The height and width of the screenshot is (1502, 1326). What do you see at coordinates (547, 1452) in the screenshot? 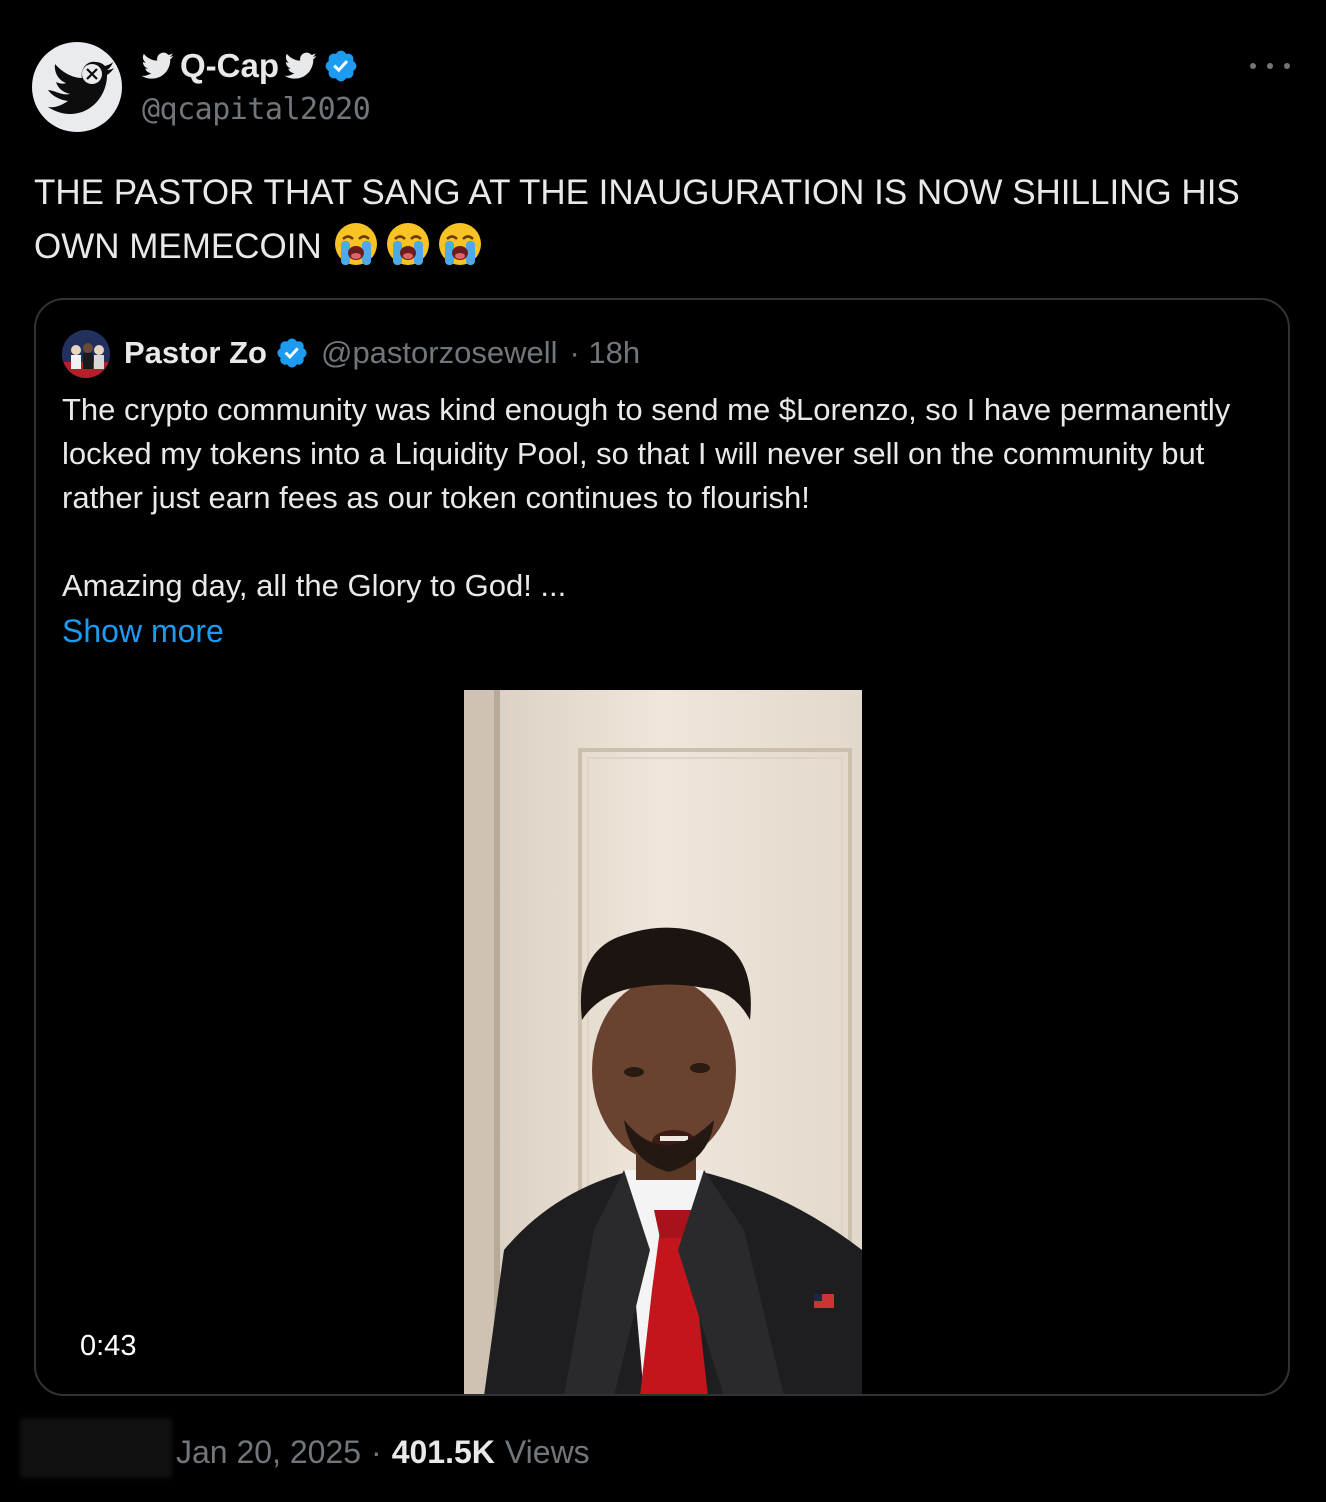
I see `views-label: Views` at bounding box center [547, 1452].